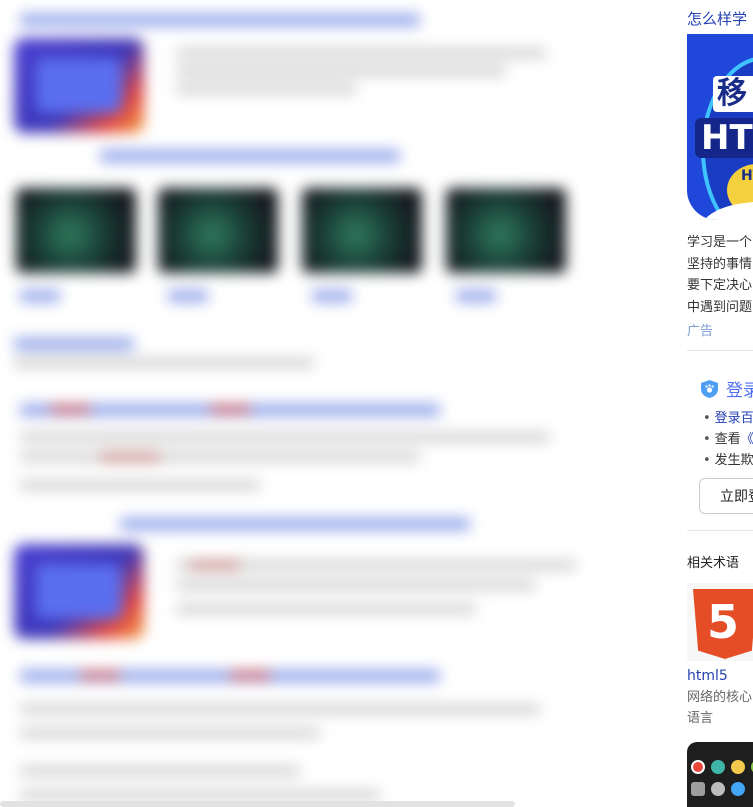  What do you see at coordinates (726, 496) in the screenshot?
I see `login-now-button: 立即登` at bounding box center [726, 496].